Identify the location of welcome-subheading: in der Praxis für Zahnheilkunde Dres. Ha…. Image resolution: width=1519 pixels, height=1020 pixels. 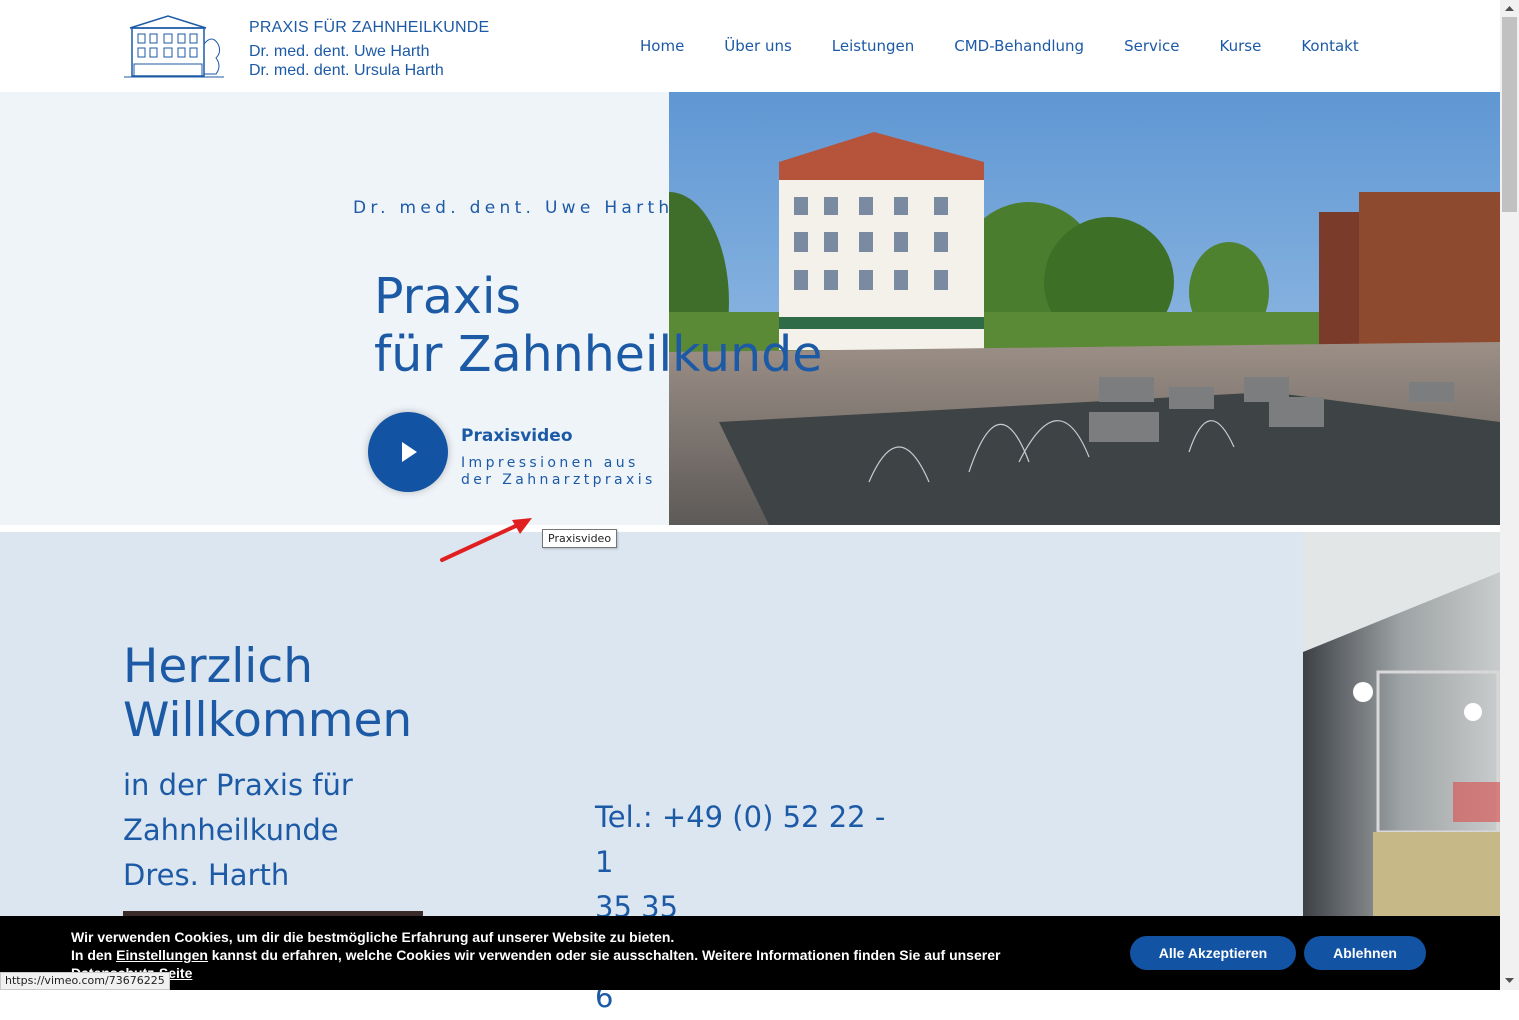
(273, 830).